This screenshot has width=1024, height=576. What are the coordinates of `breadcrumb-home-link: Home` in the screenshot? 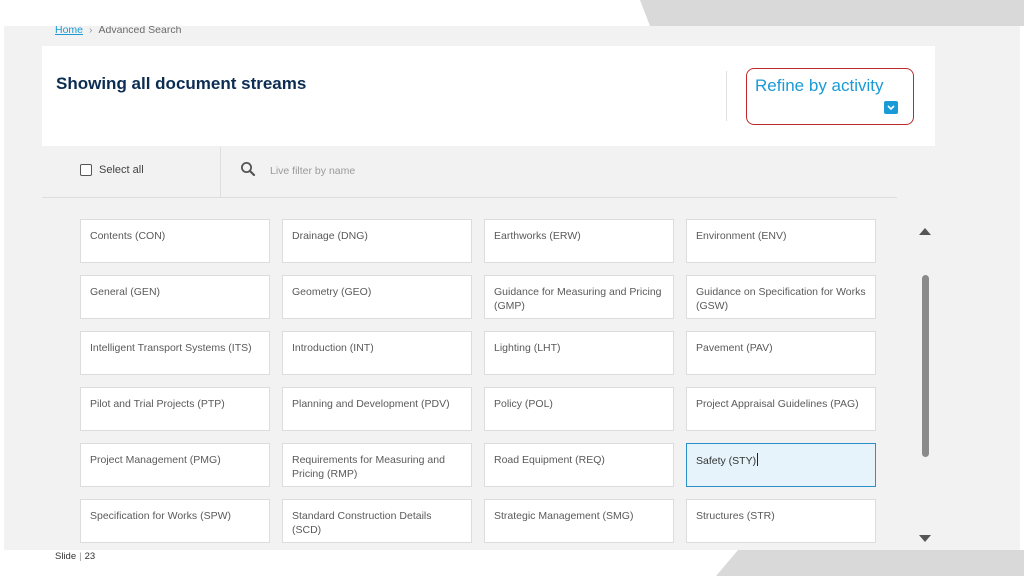 It's located at (69, 31).